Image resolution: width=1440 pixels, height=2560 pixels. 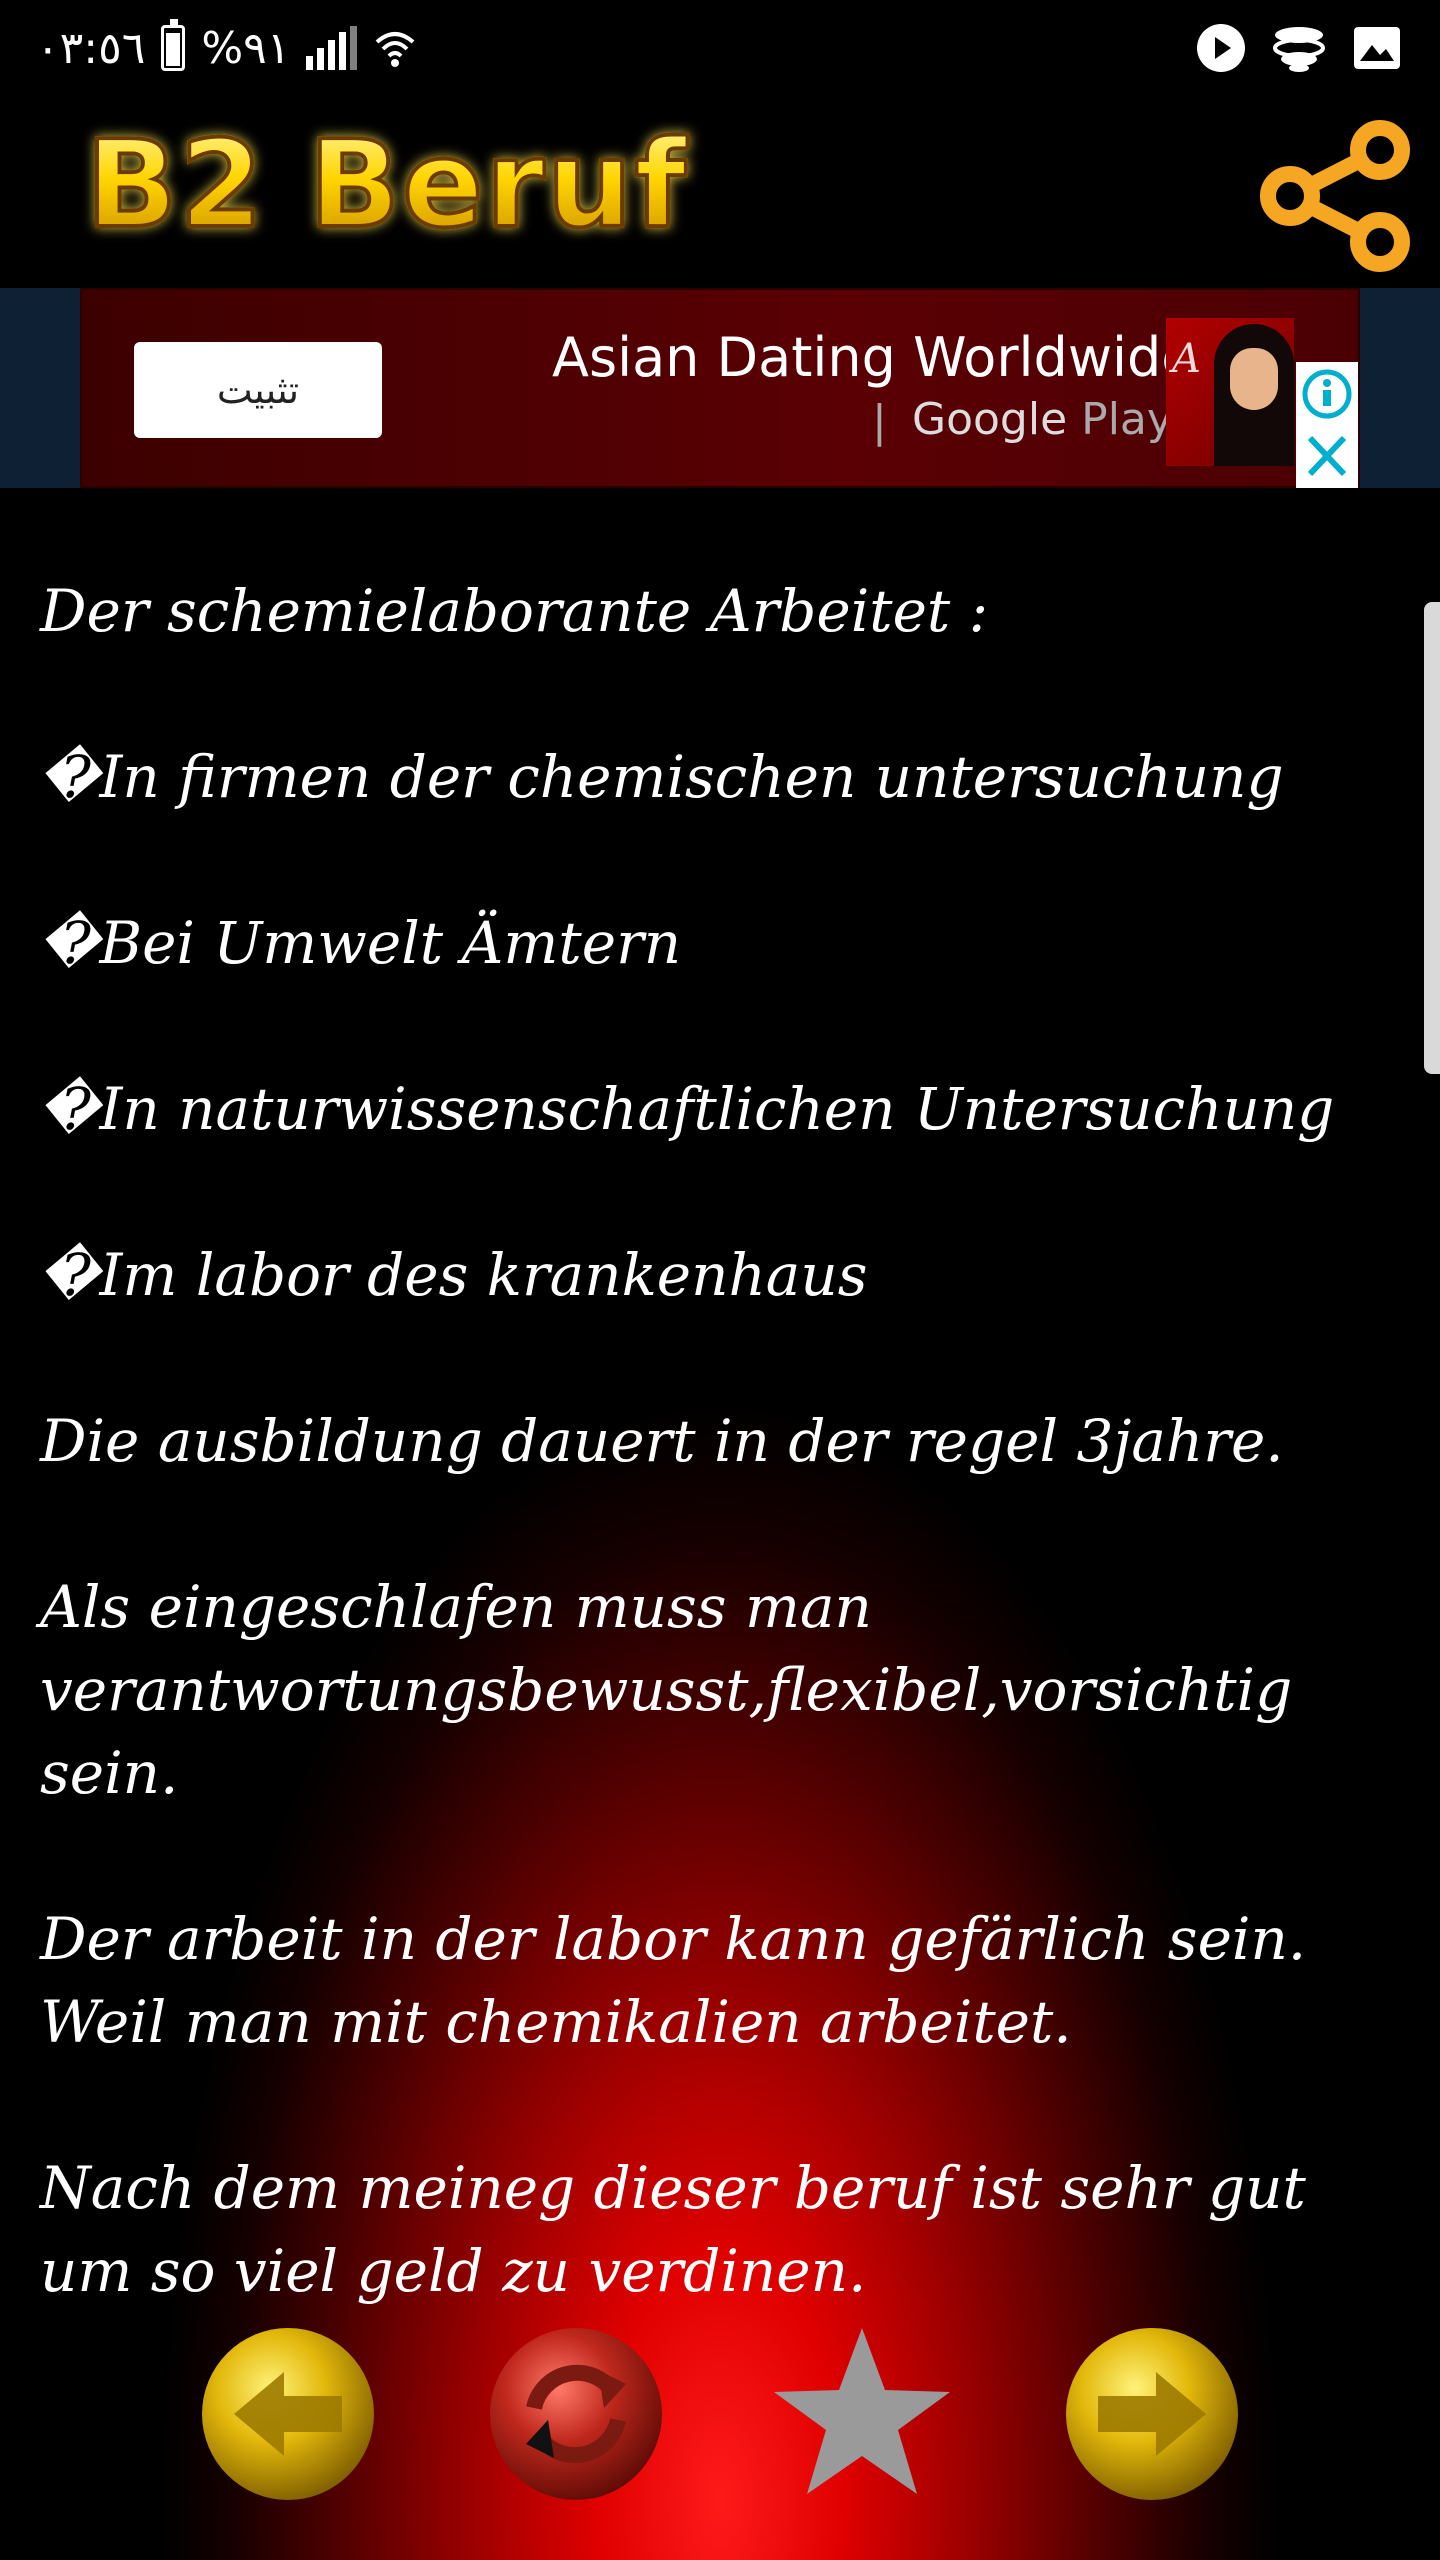 What do you see at coordinates (1327, 394) in the screenshot?
I see `info-icon` at bounding box center [1327, 394].